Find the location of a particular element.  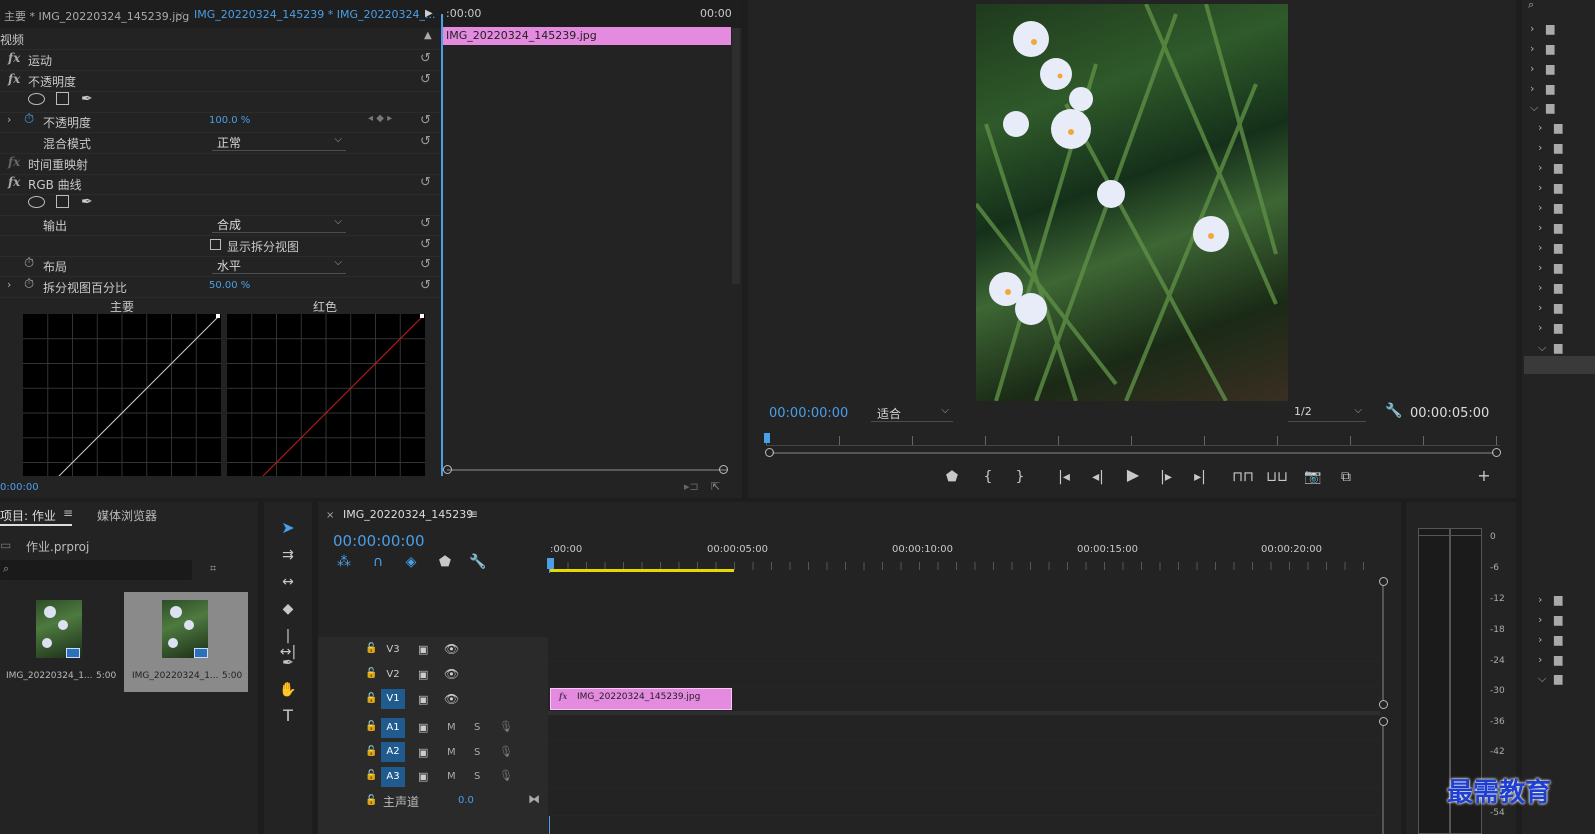

program-zoom-bar is located at coordinates (1133, 453).